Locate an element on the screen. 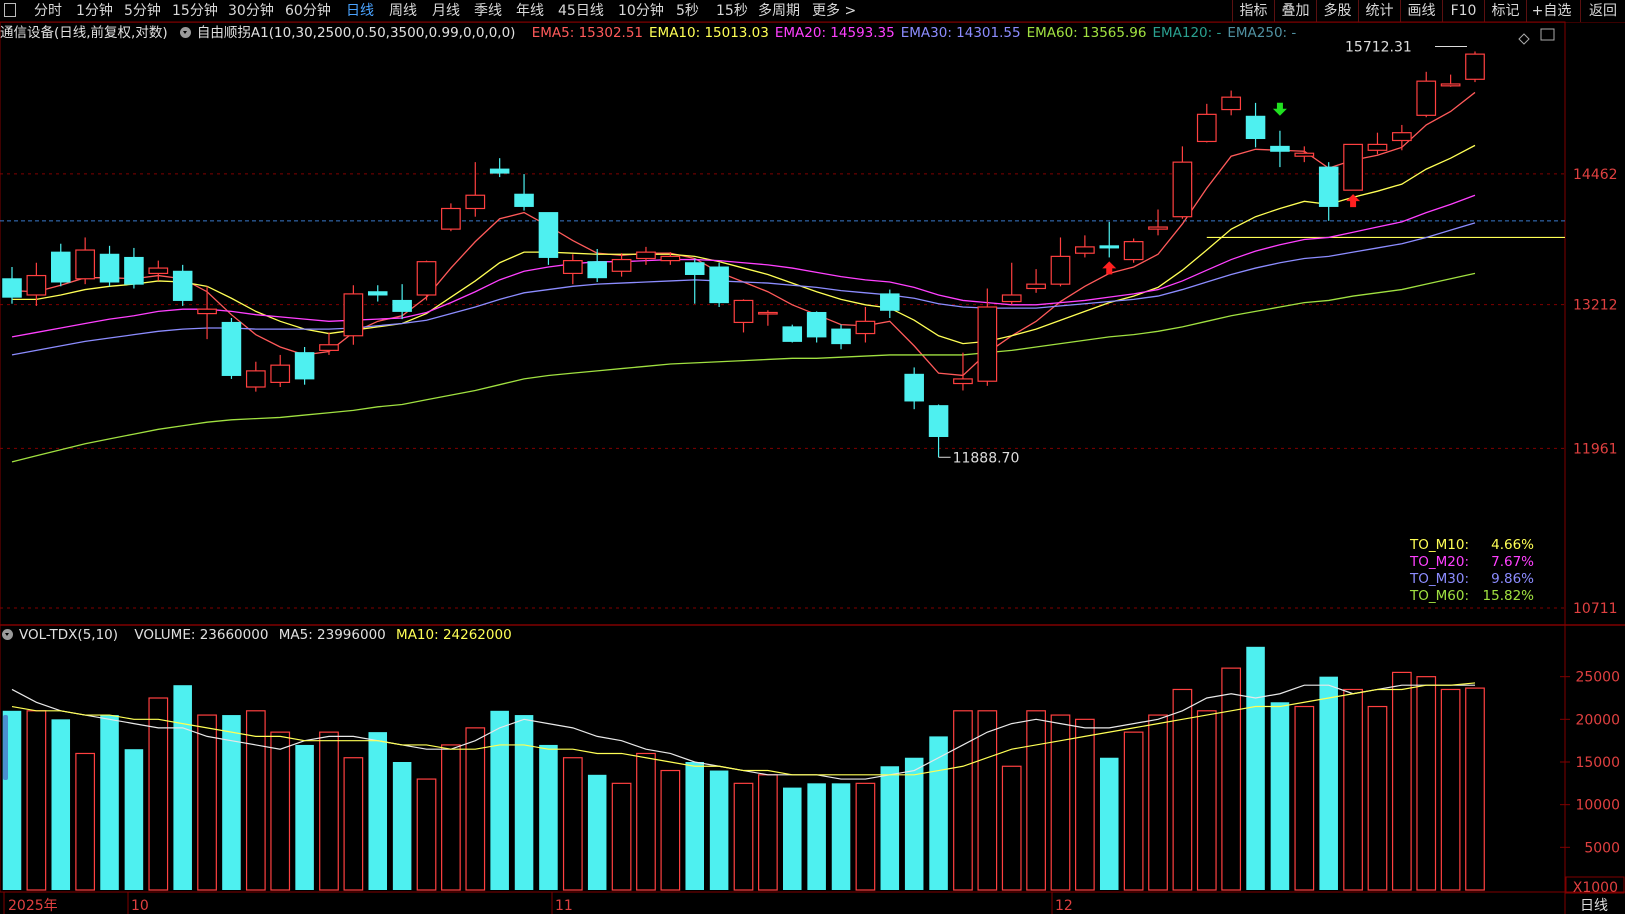 Image resolution: width=1625 pixels, height=914 pixels. volume-axis-label: 5000 is located at coordinates (1602, 848).